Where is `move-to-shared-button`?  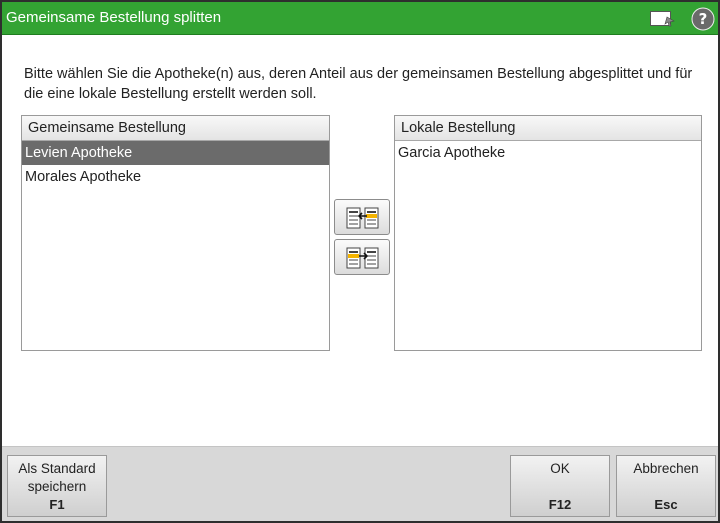 move-to-shared-button is located at coordinates (362, 217).